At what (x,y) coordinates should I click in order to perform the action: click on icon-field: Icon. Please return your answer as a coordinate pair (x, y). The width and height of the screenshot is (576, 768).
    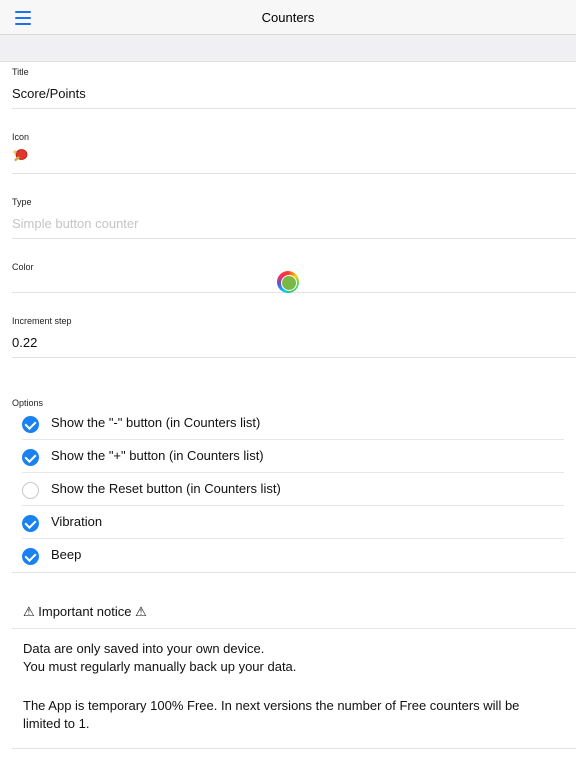
    Looking at the image, I should click on (294, 150).